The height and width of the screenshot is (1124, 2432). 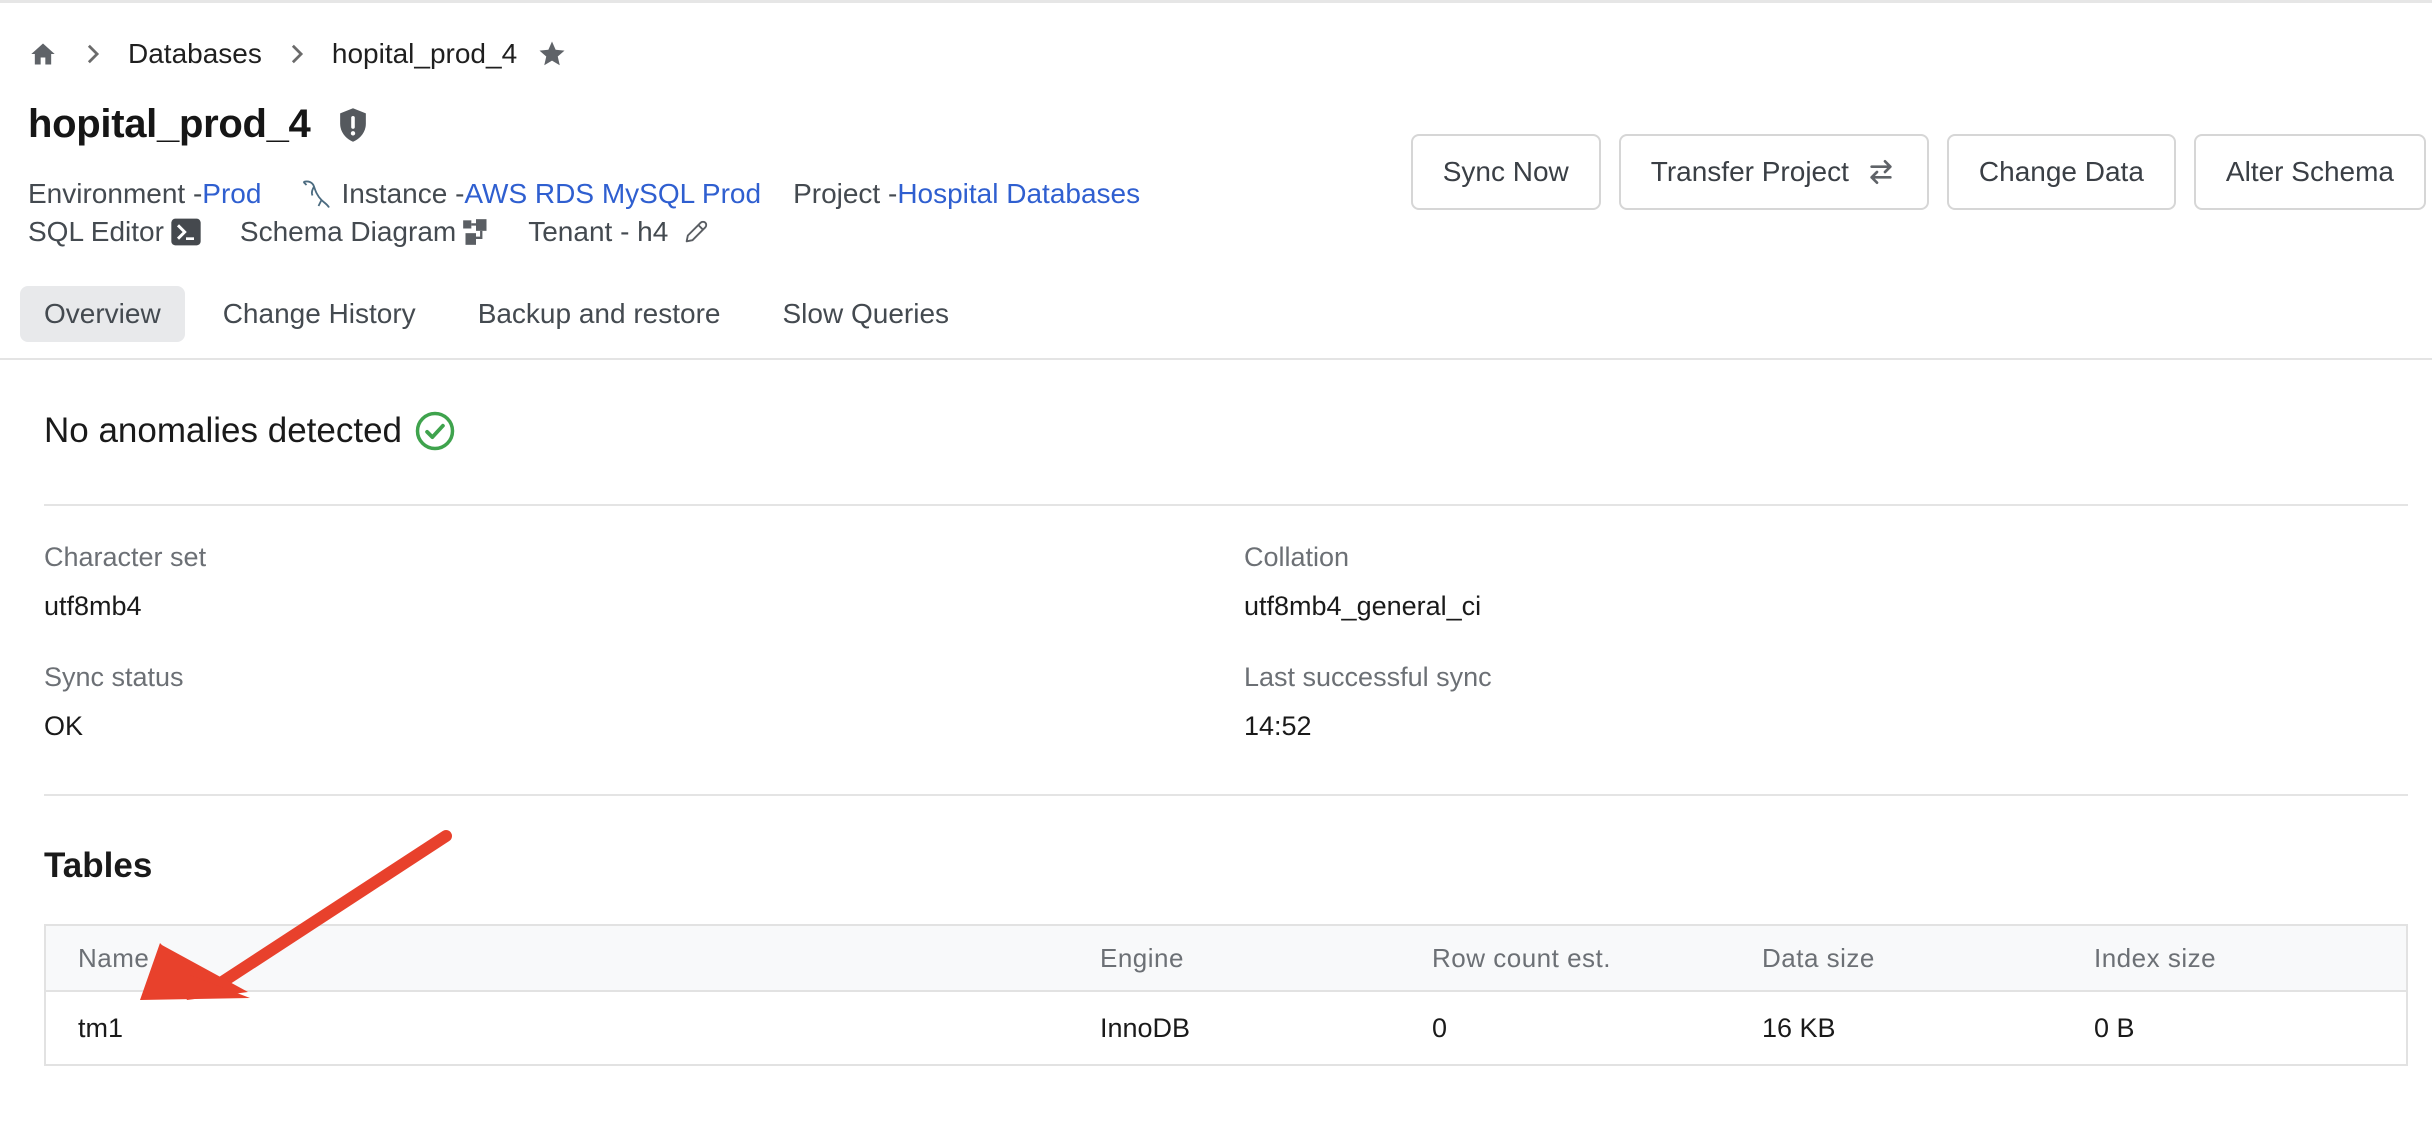 What do you see at coordinates (845, 193) in the screenshot?
I see `project-label: Project -` at bounding box center [845, 193].